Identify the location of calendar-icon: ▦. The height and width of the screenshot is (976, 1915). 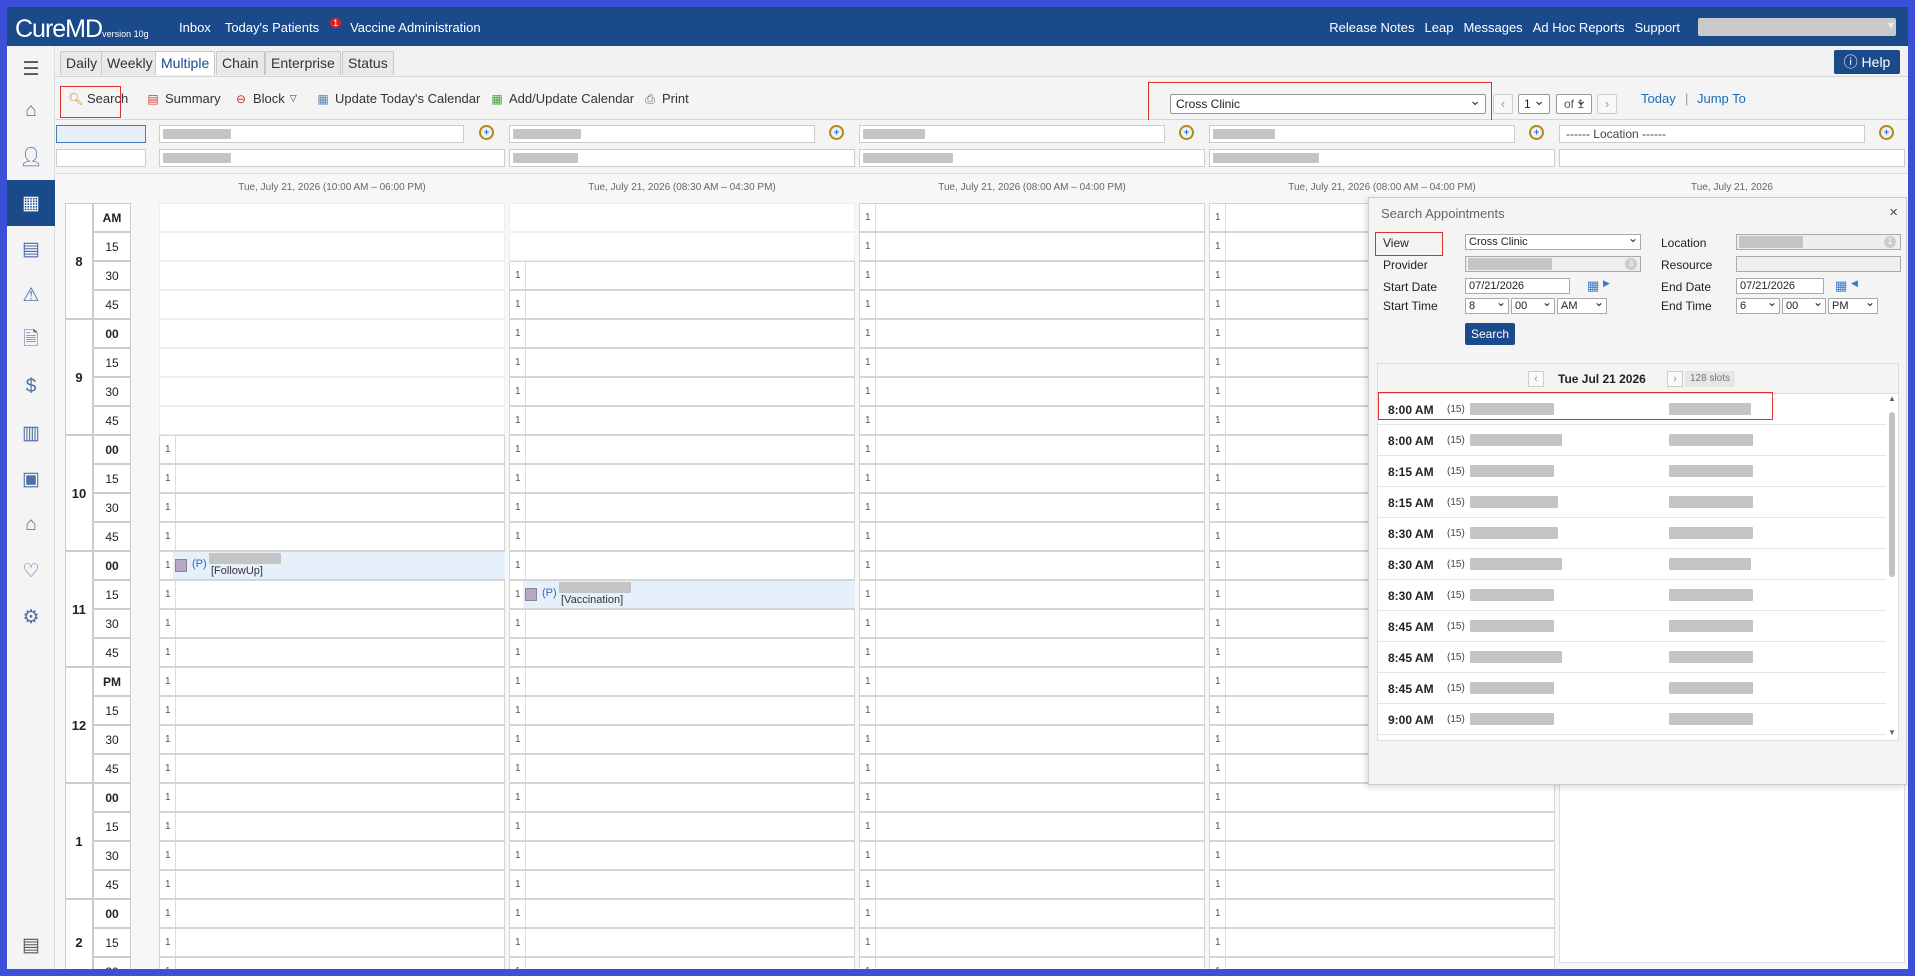
(31, 203).